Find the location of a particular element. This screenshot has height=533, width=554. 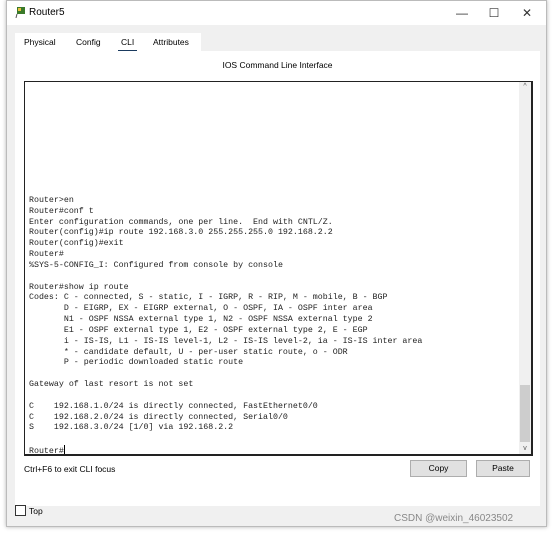

scroll-down-icon: v is located at coordinates (525, 448).